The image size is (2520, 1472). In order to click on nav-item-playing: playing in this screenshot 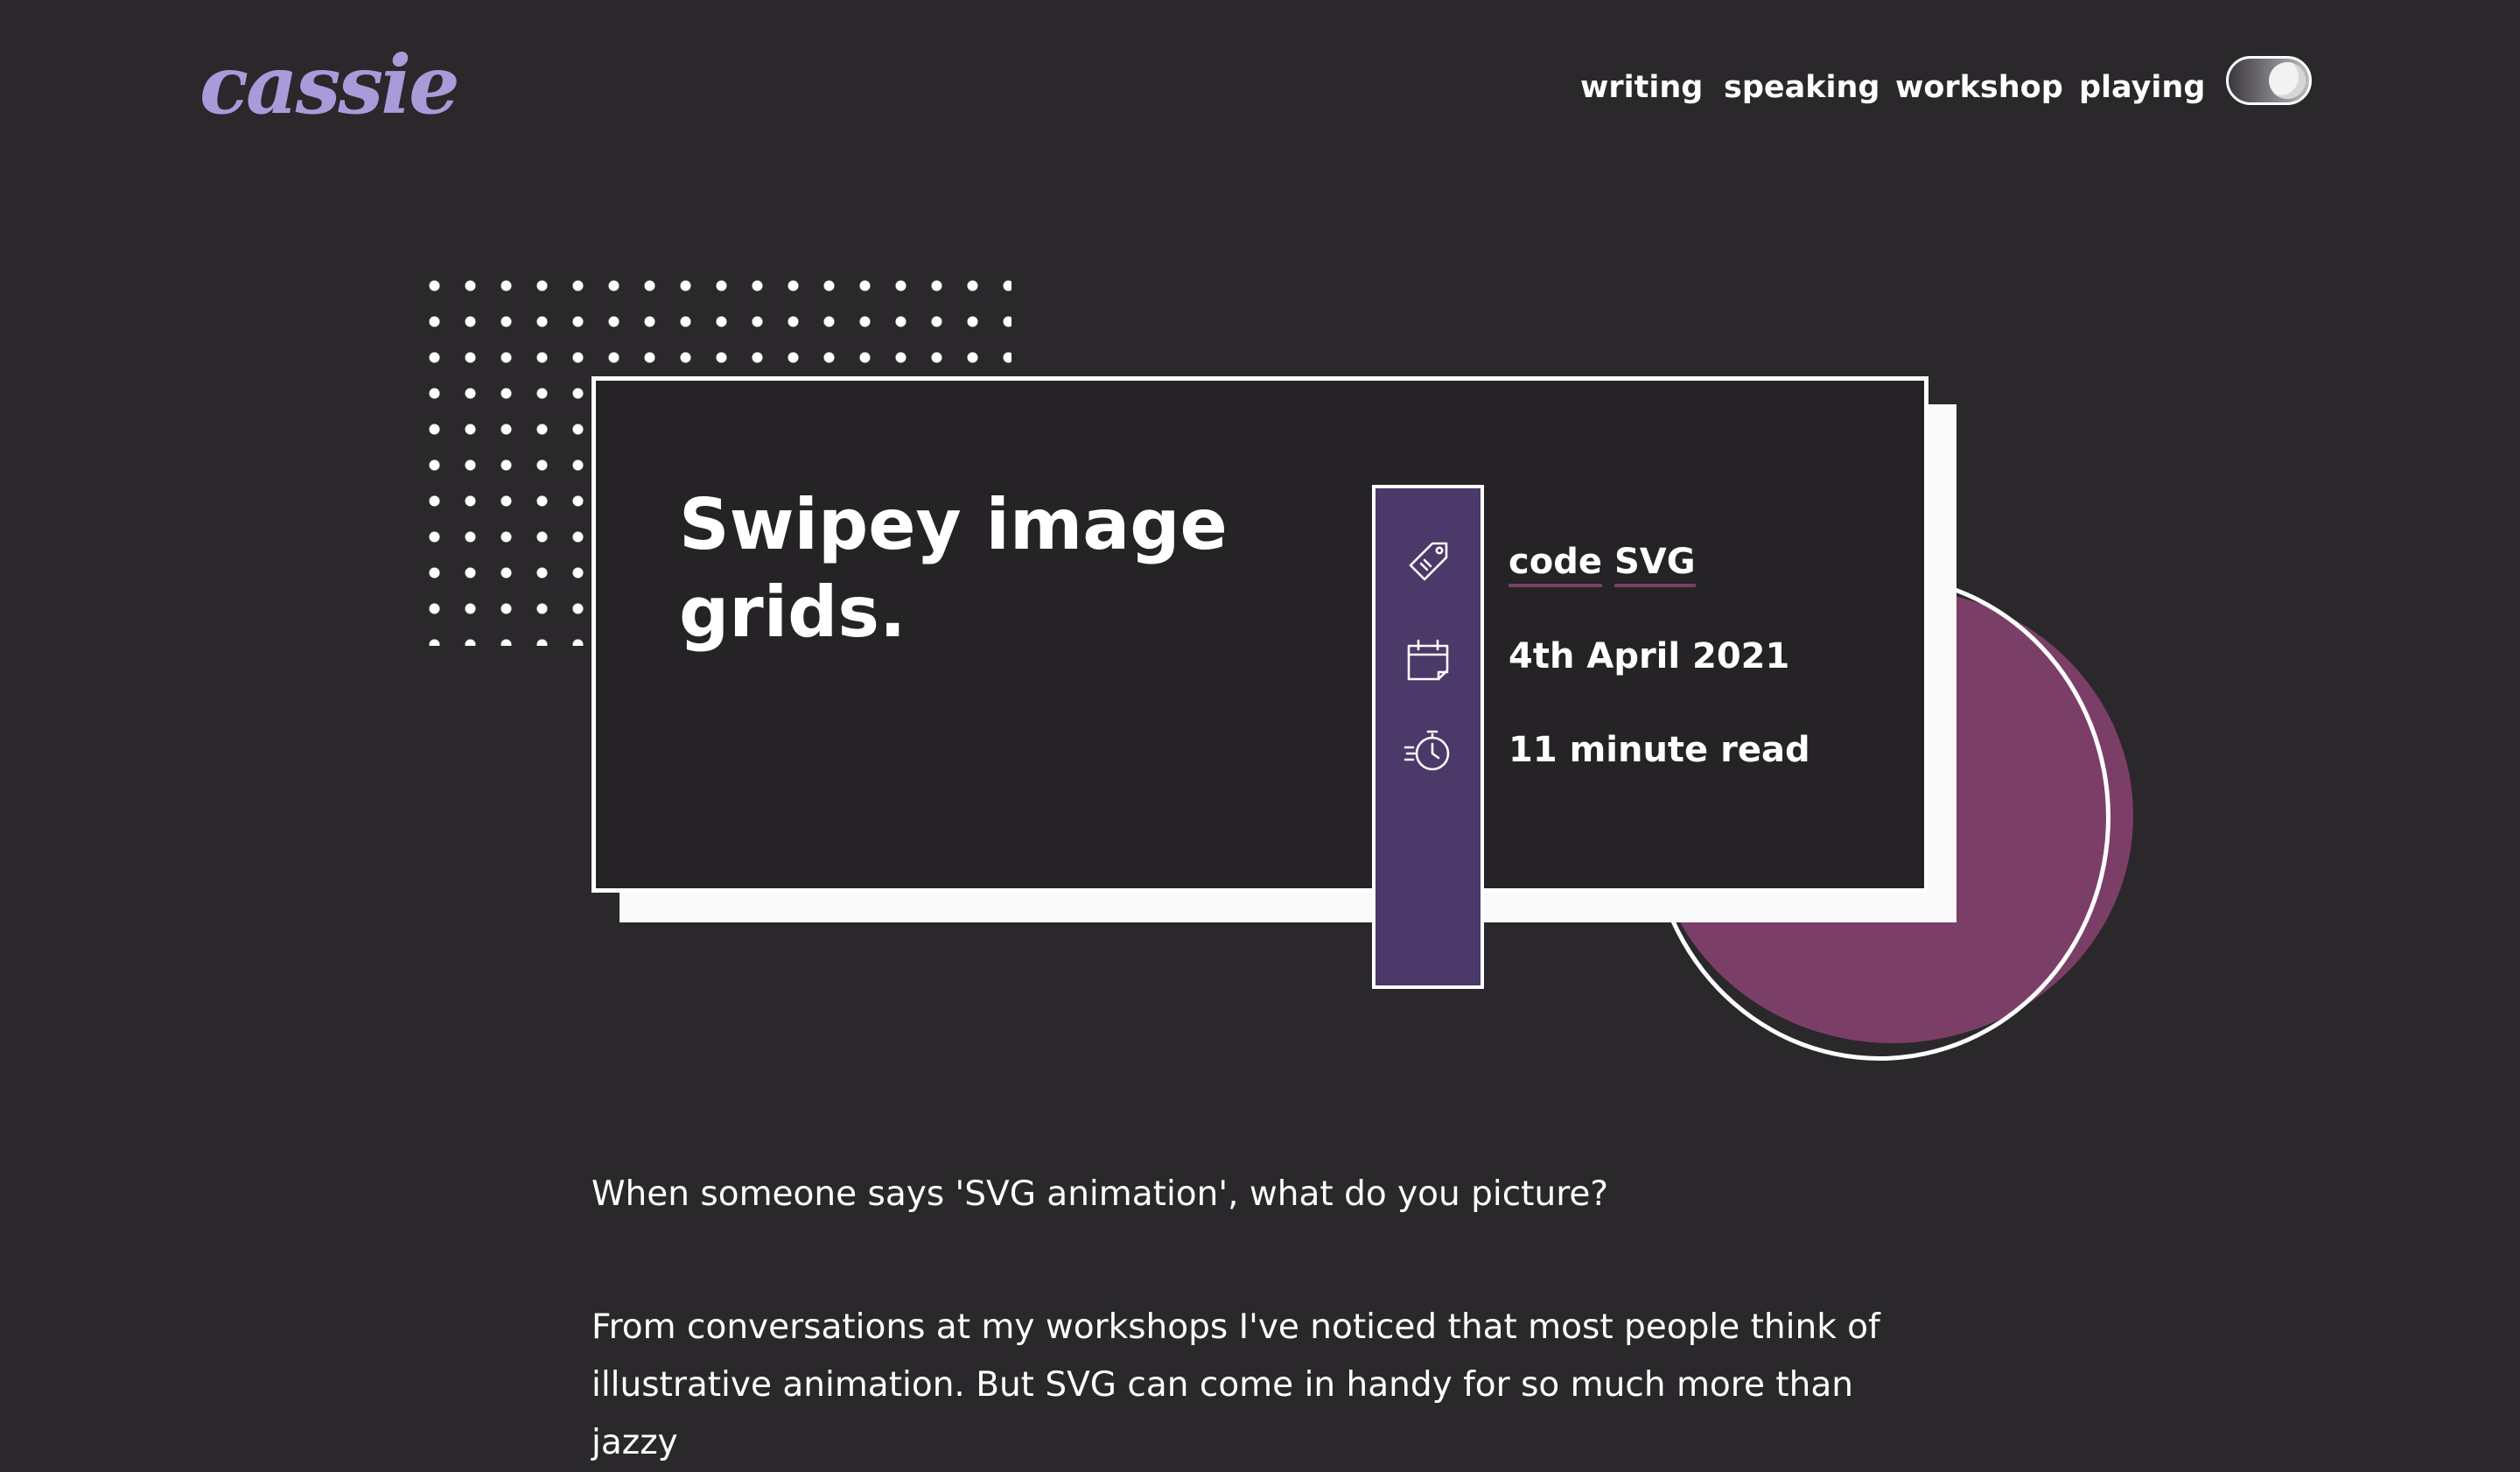, I will do `click(2142, 88)`.